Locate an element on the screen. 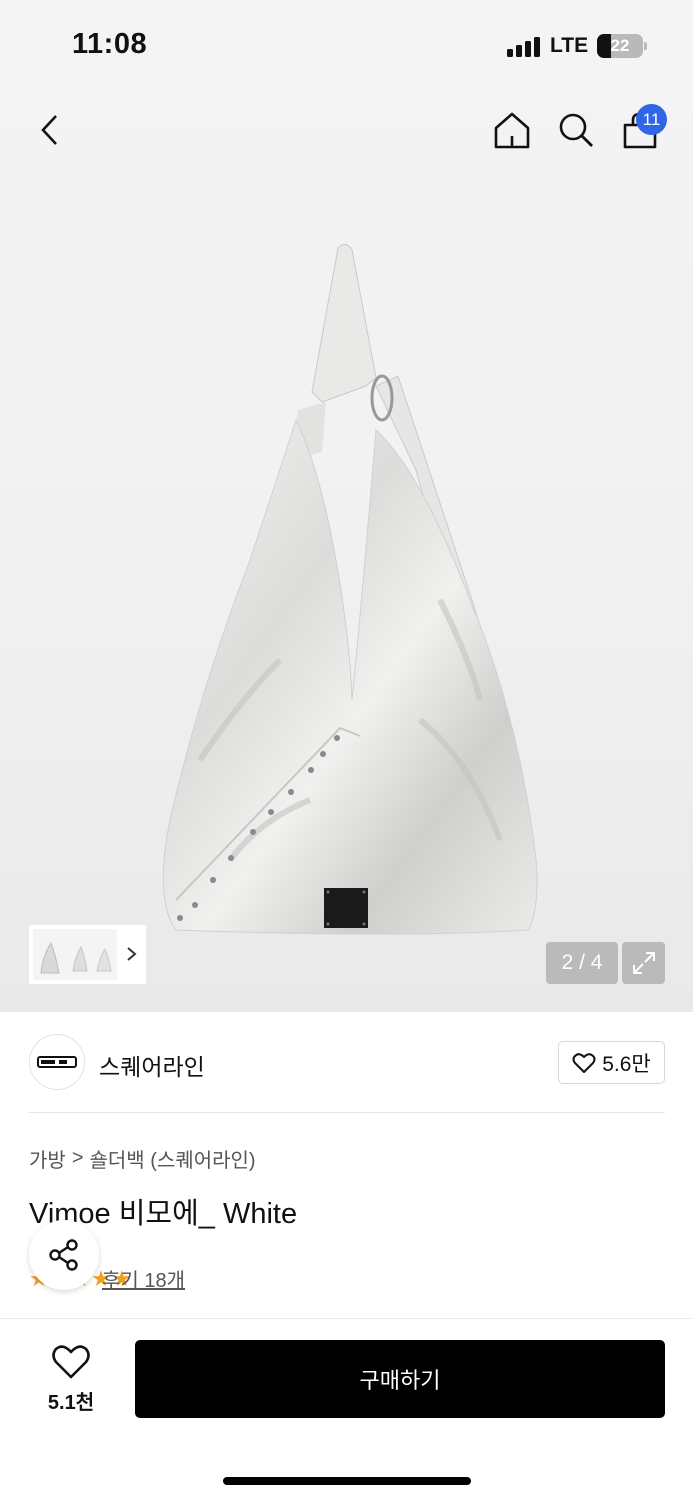 The image size is (693, 1500). breadcrumb-subcategory: 숄더백 (스퀘어라인) is located at coordinates (173, 1158).